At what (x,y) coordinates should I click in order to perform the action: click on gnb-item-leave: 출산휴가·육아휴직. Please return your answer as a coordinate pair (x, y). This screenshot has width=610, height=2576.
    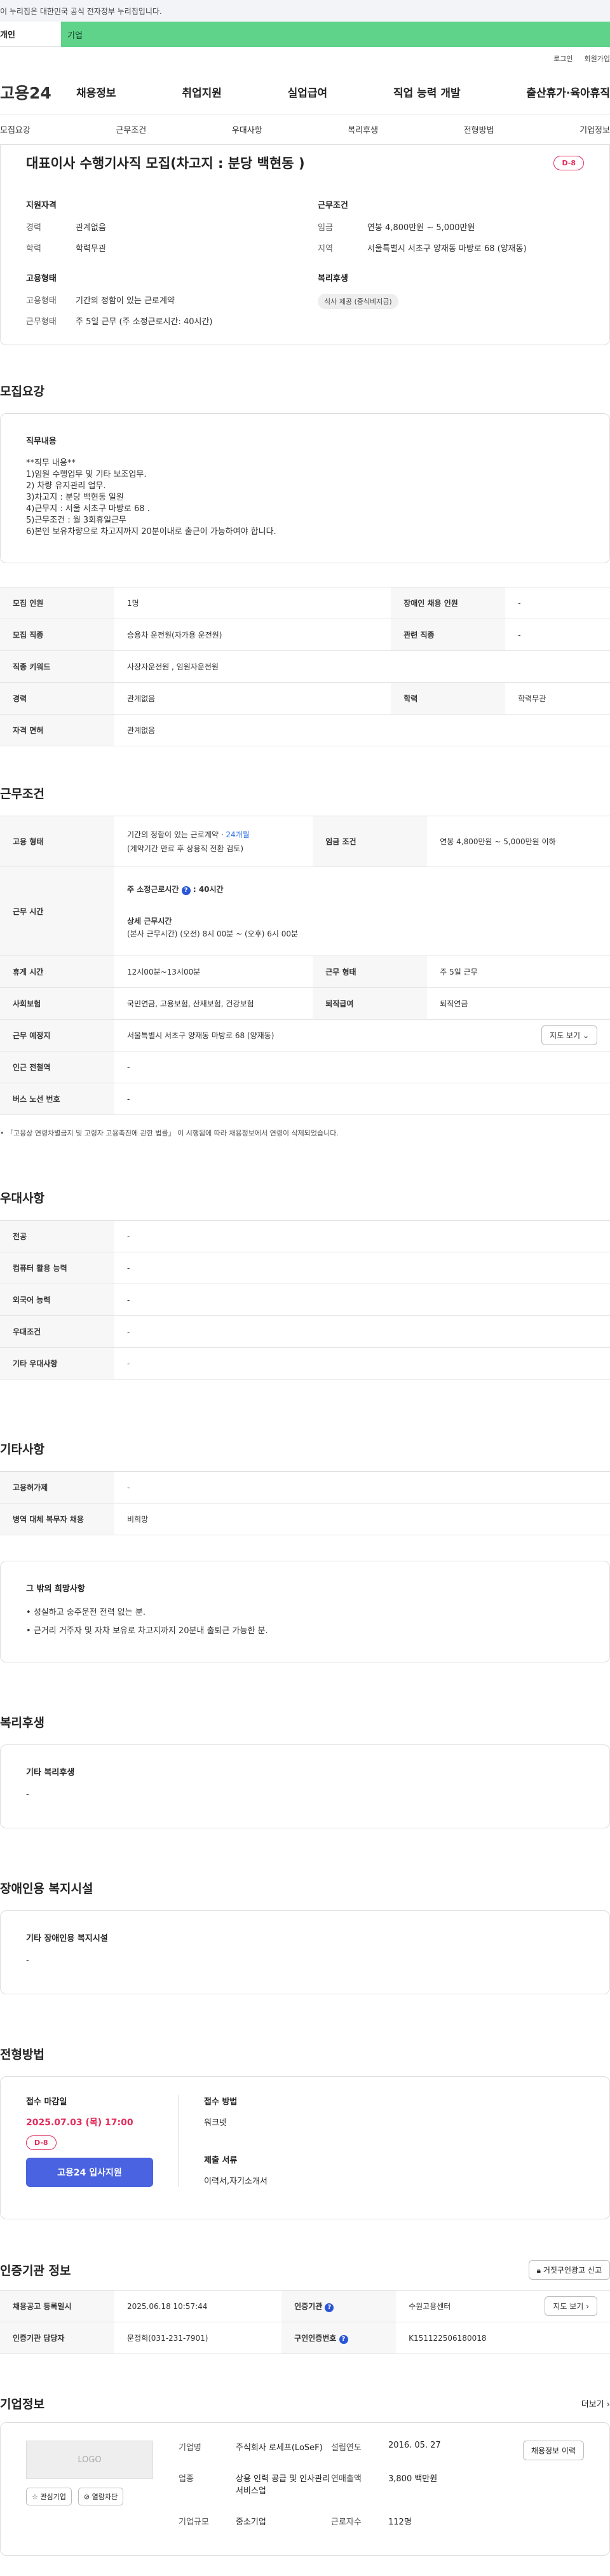
    Looking at the image, I should click on (568, 92).